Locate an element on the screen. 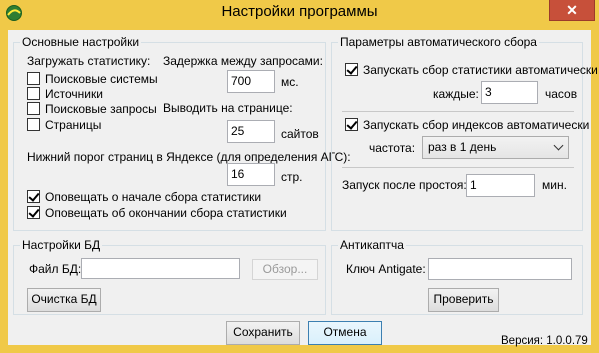  checkbox-stats-auto is located at coordinates (351, 69).